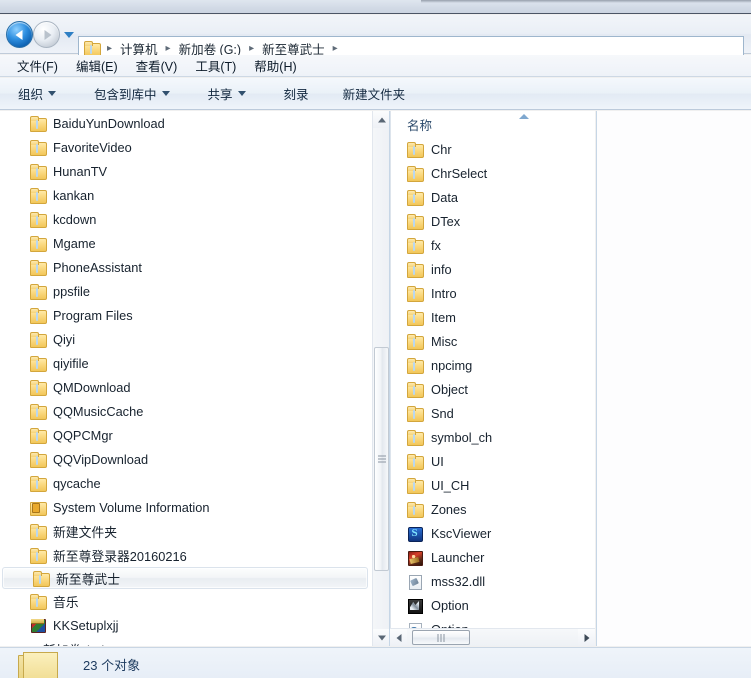 This screenshot has height=678, width=751. Describe the element at coordinates (586, 637) in the screenshot. I see `scroll-right-button` at that location.